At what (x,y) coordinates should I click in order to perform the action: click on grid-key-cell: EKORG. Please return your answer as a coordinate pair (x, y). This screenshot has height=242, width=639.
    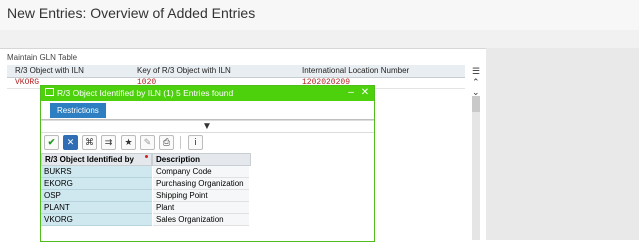
    Looking at the image, I should click on (96, 184).